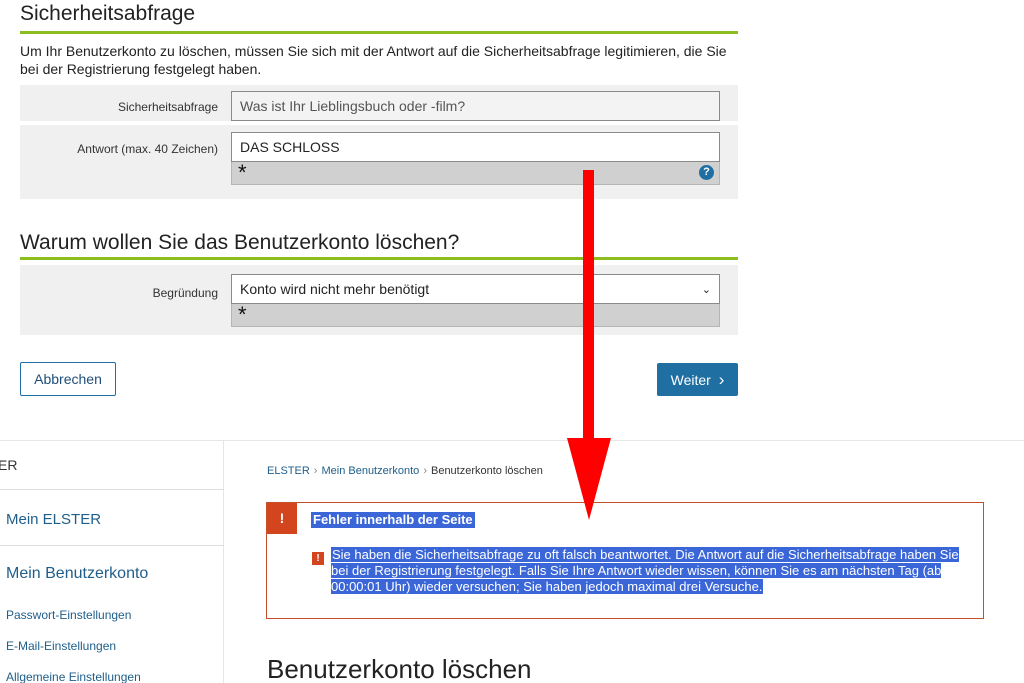  I want to click on section-title-security: Sicherheitsabfrage, so click(108, 13).